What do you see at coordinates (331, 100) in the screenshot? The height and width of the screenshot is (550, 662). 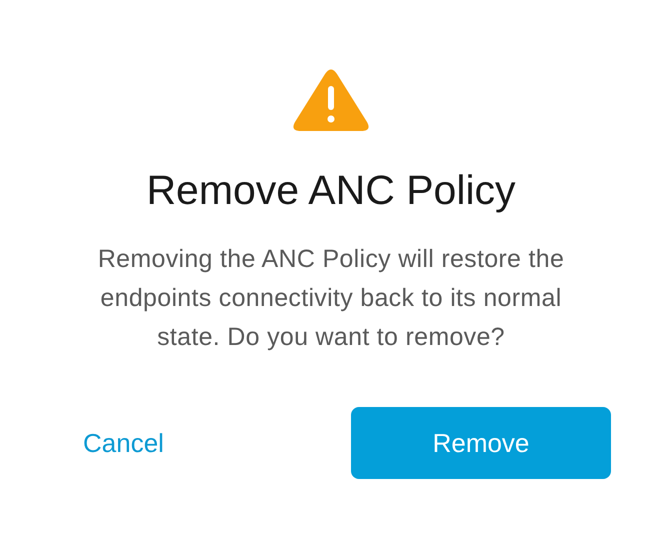 I see `warning-icon` at bounding box center [331, 100].